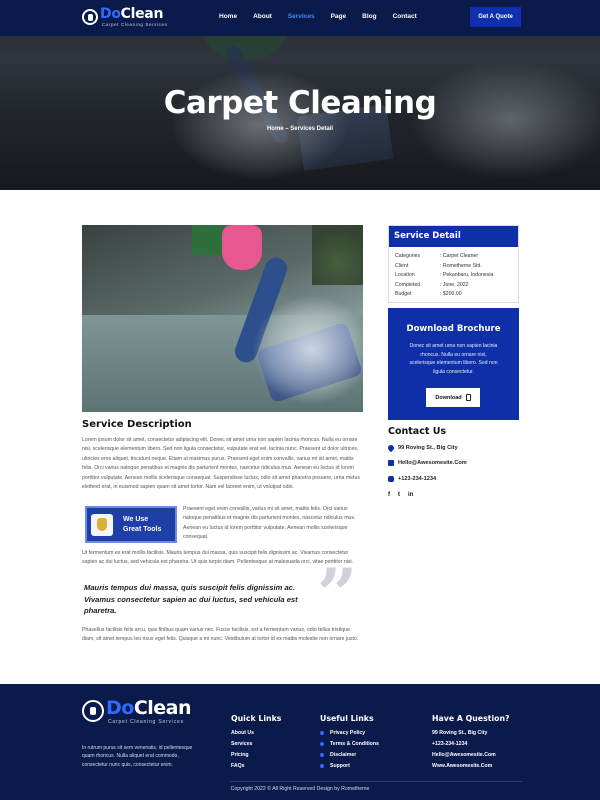 The height and width of the screenshot is (800, 600). I want to click on glove-decor, so click(242, 247).